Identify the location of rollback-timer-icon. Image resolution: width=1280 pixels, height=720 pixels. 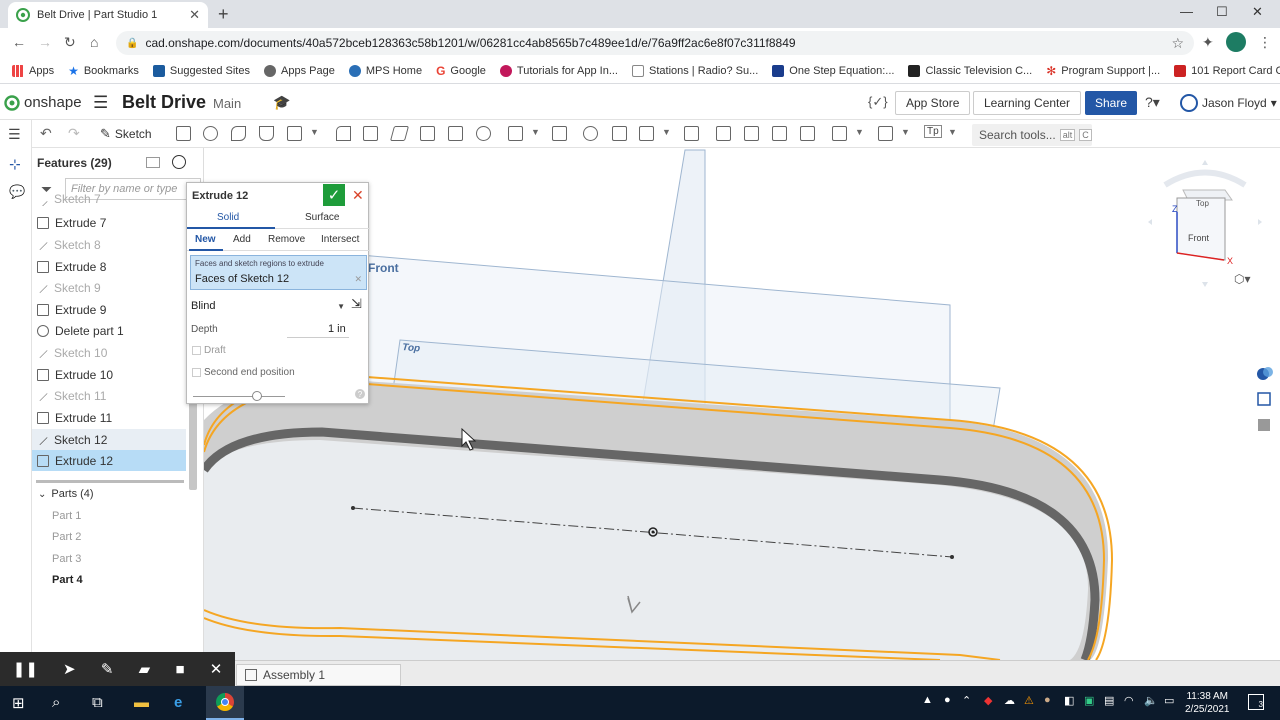
(179, 162).